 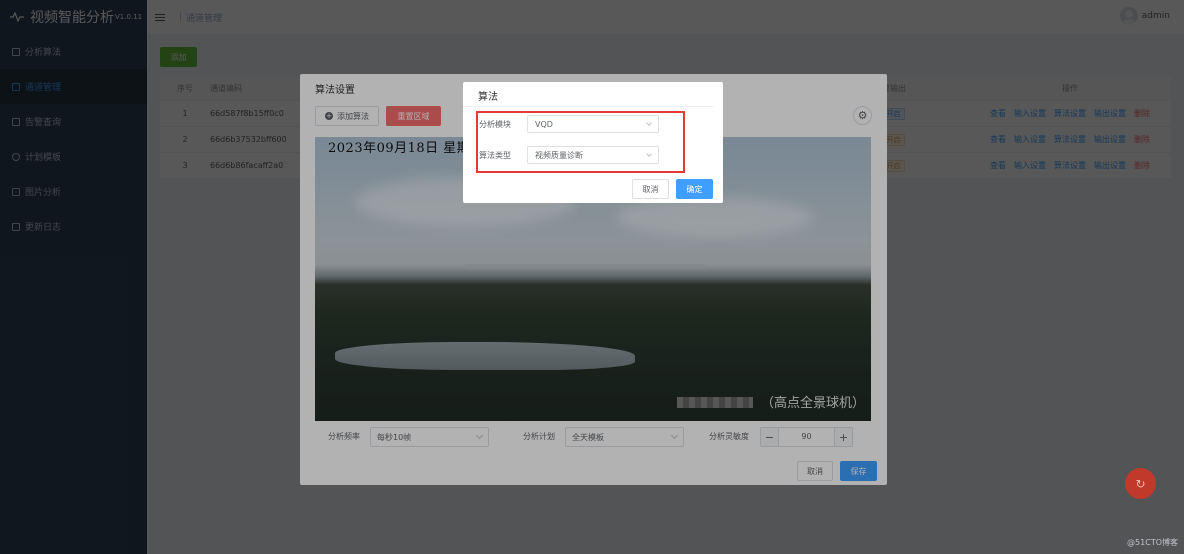 I want to click on cancel-button: 取消, so click(x=650, y=189).